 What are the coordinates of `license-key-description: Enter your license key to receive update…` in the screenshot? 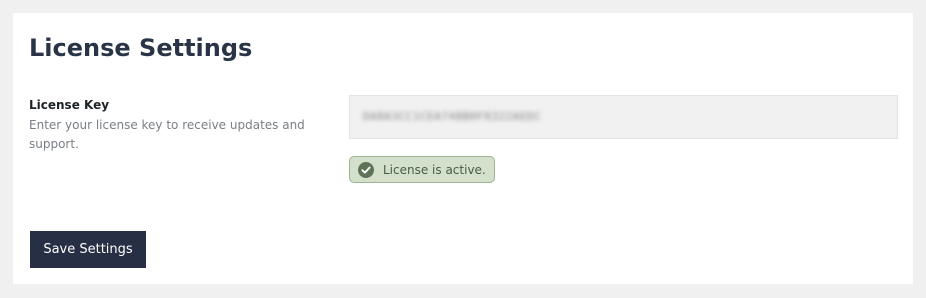 It's located at (167, 134).